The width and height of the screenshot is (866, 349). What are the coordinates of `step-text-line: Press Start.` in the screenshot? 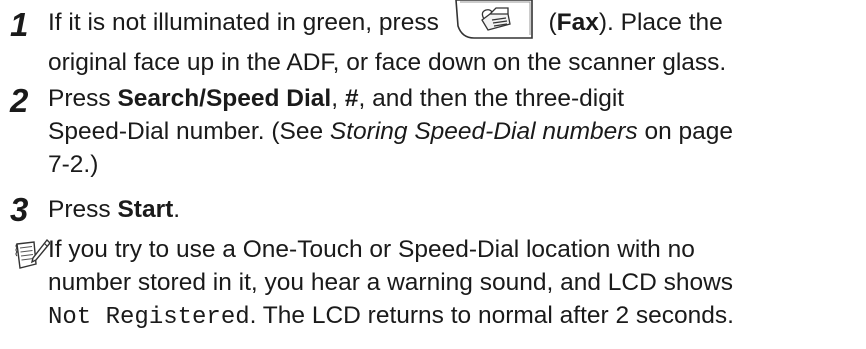 It's located at (114, 209).